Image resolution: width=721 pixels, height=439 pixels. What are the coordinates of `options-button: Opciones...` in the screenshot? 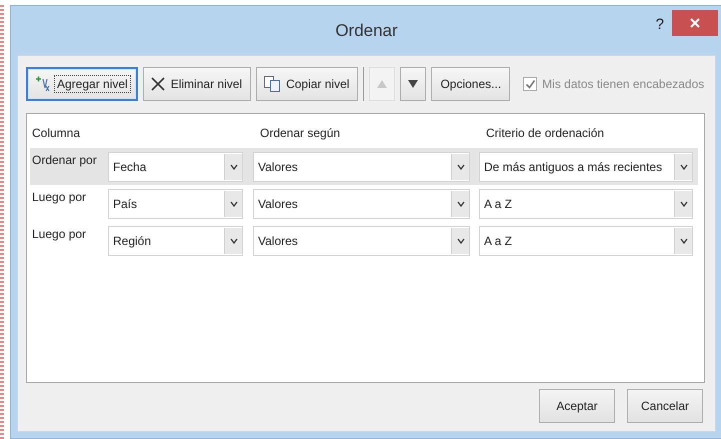 It's located at (470, 84).